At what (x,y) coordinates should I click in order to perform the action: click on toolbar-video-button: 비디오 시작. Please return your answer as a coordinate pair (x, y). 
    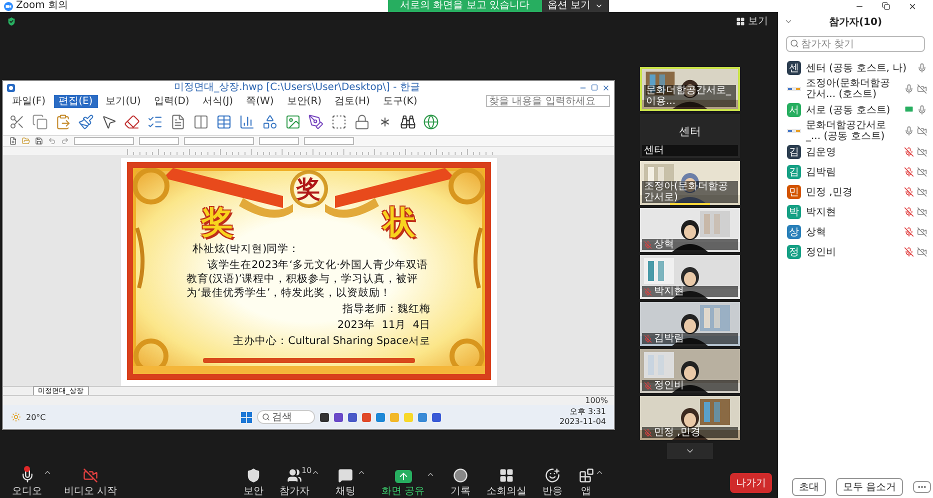
    Looking at the image, I should click on (91, 483).